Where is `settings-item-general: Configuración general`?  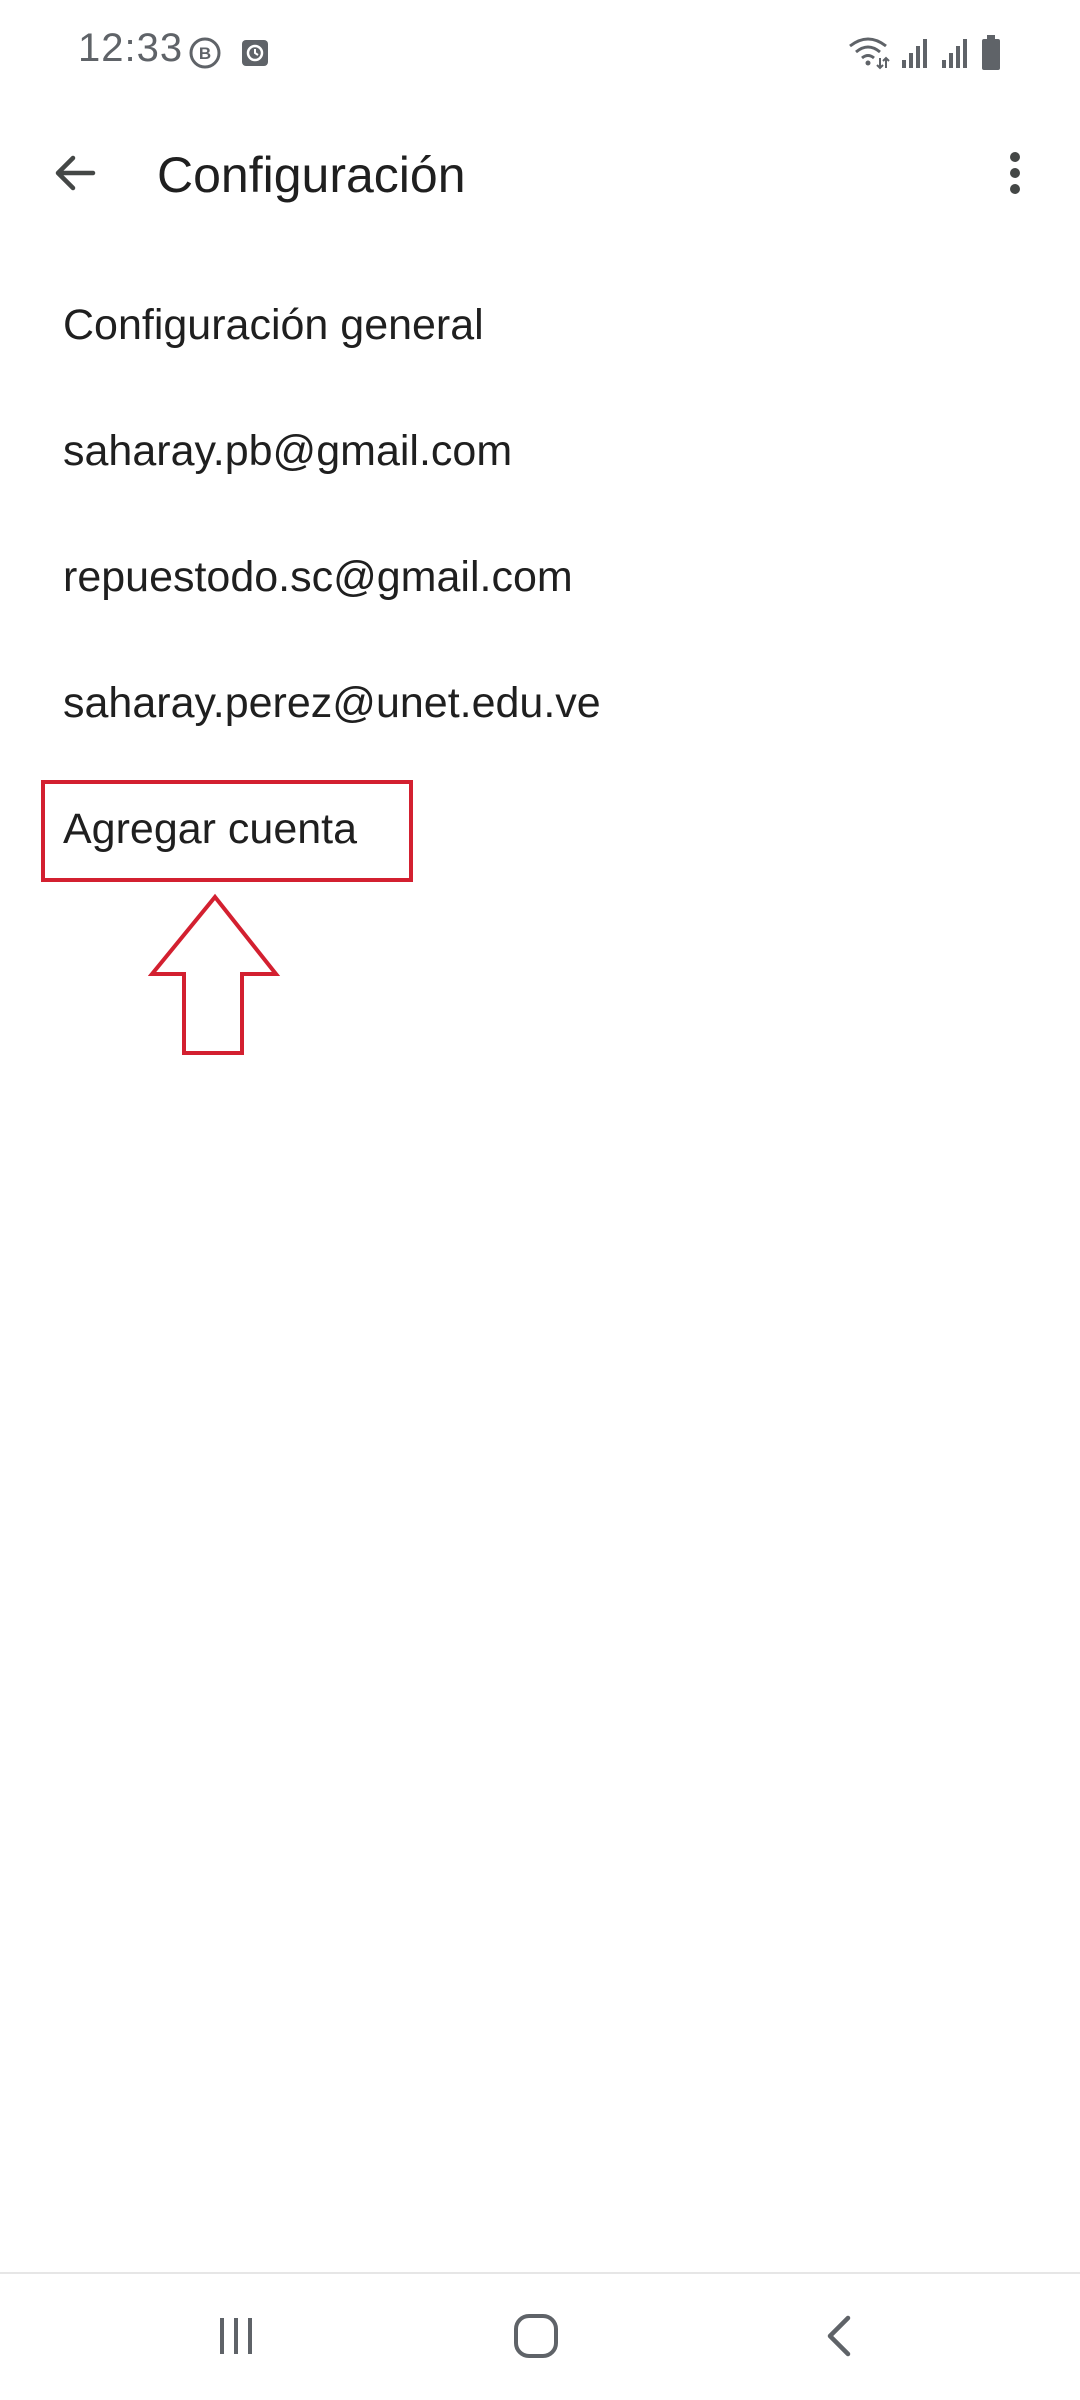
settings-item-general: Configuración general is located at coordinates (540, 325).